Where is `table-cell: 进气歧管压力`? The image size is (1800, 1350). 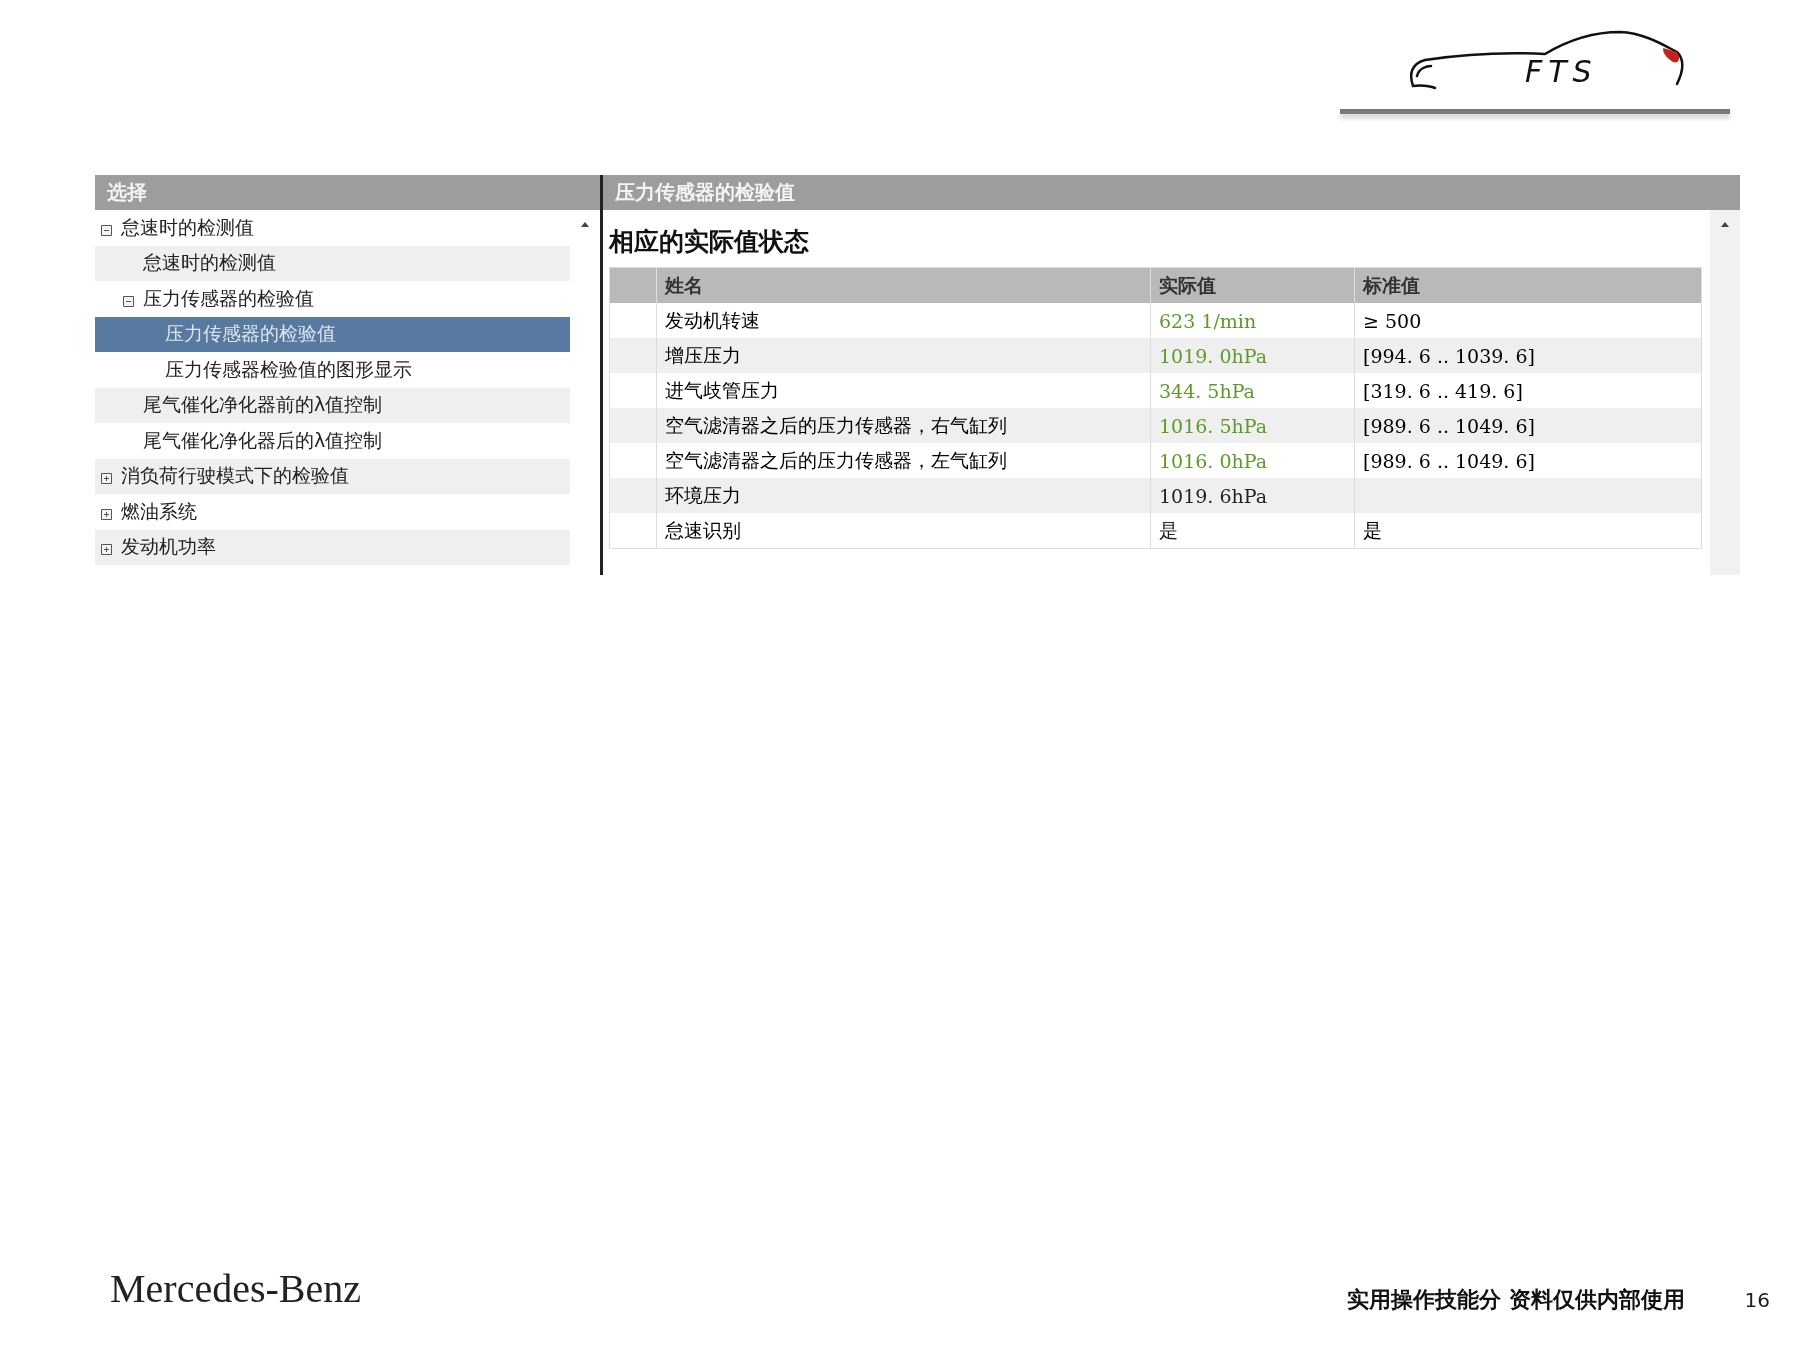
table-cell: 进气歧管压力 is located at coordinates (722, 389).